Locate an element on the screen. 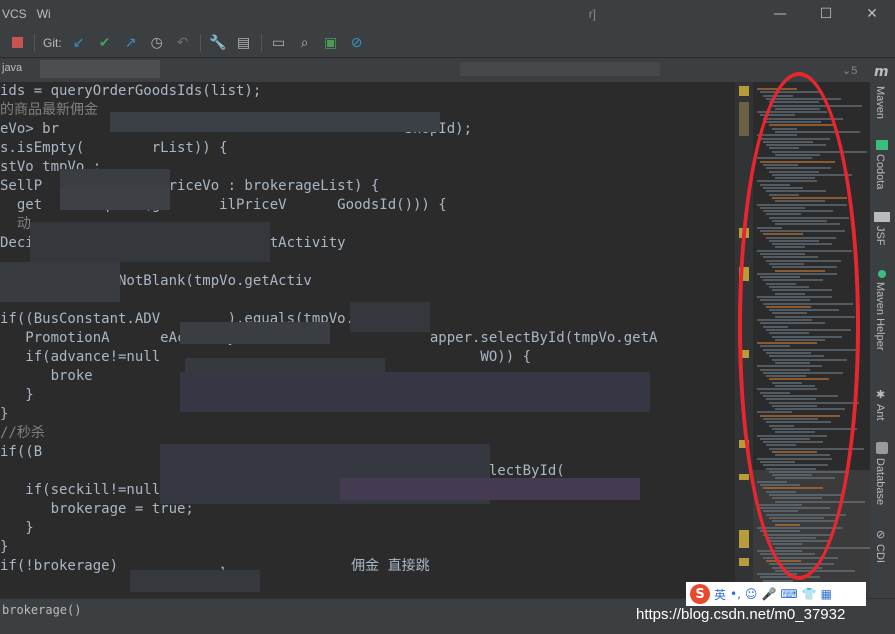 The height and width of the screenshot is (634, 895). activity-monitor-icon: ▣ is located at coordinates (331, 43).